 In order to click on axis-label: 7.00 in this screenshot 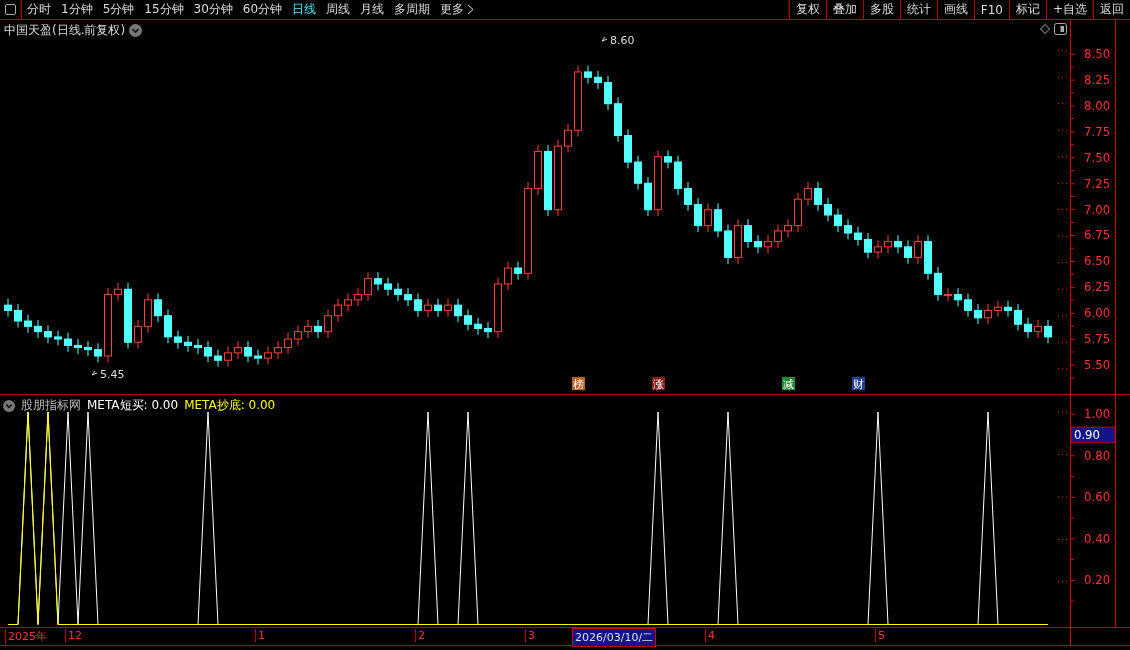, I will do `click(1097, 209)`.